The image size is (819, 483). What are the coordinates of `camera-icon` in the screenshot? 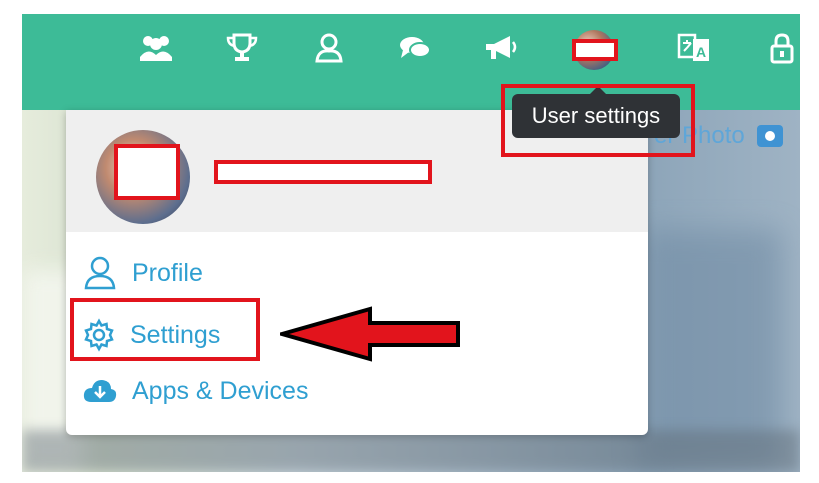 It's located at (769, 136).